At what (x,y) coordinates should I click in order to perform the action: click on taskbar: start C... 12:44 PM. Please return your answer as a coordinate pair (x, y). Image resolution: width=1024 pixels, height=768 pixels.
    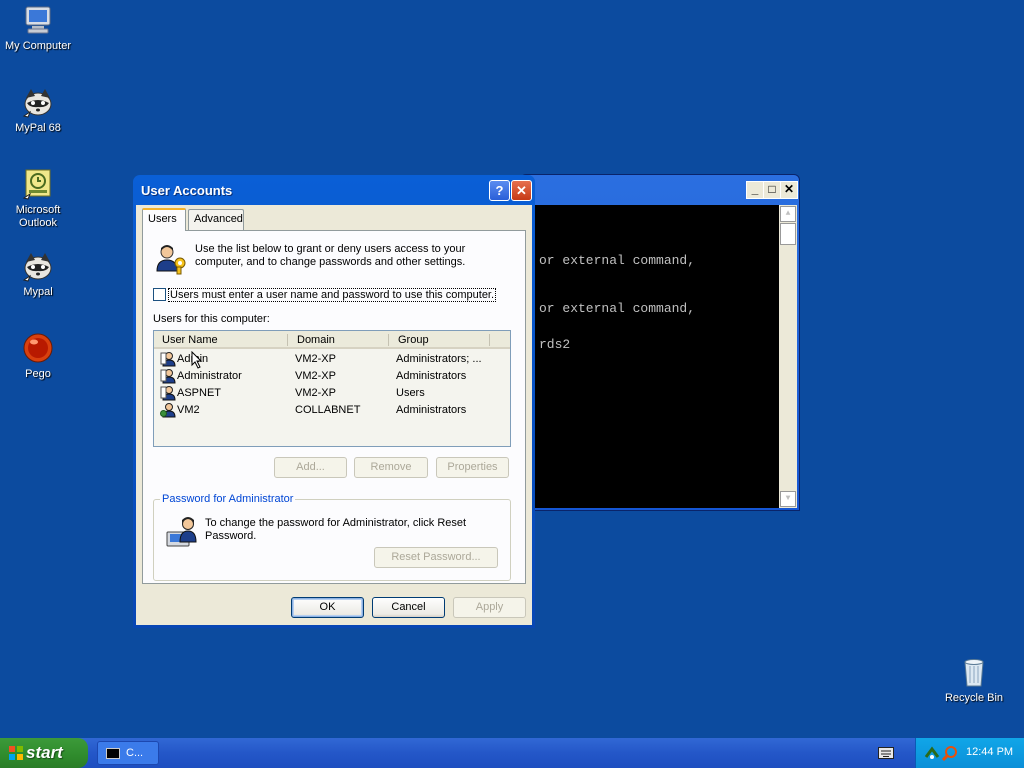
    Looking at the image, I should click on (512, 753).